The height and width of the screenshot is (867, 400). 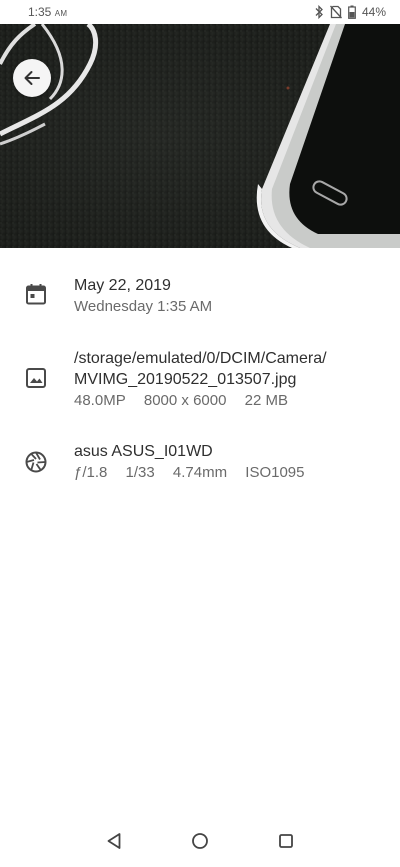 I want to click on battery-level: 44%, so click(x=373, y=12).